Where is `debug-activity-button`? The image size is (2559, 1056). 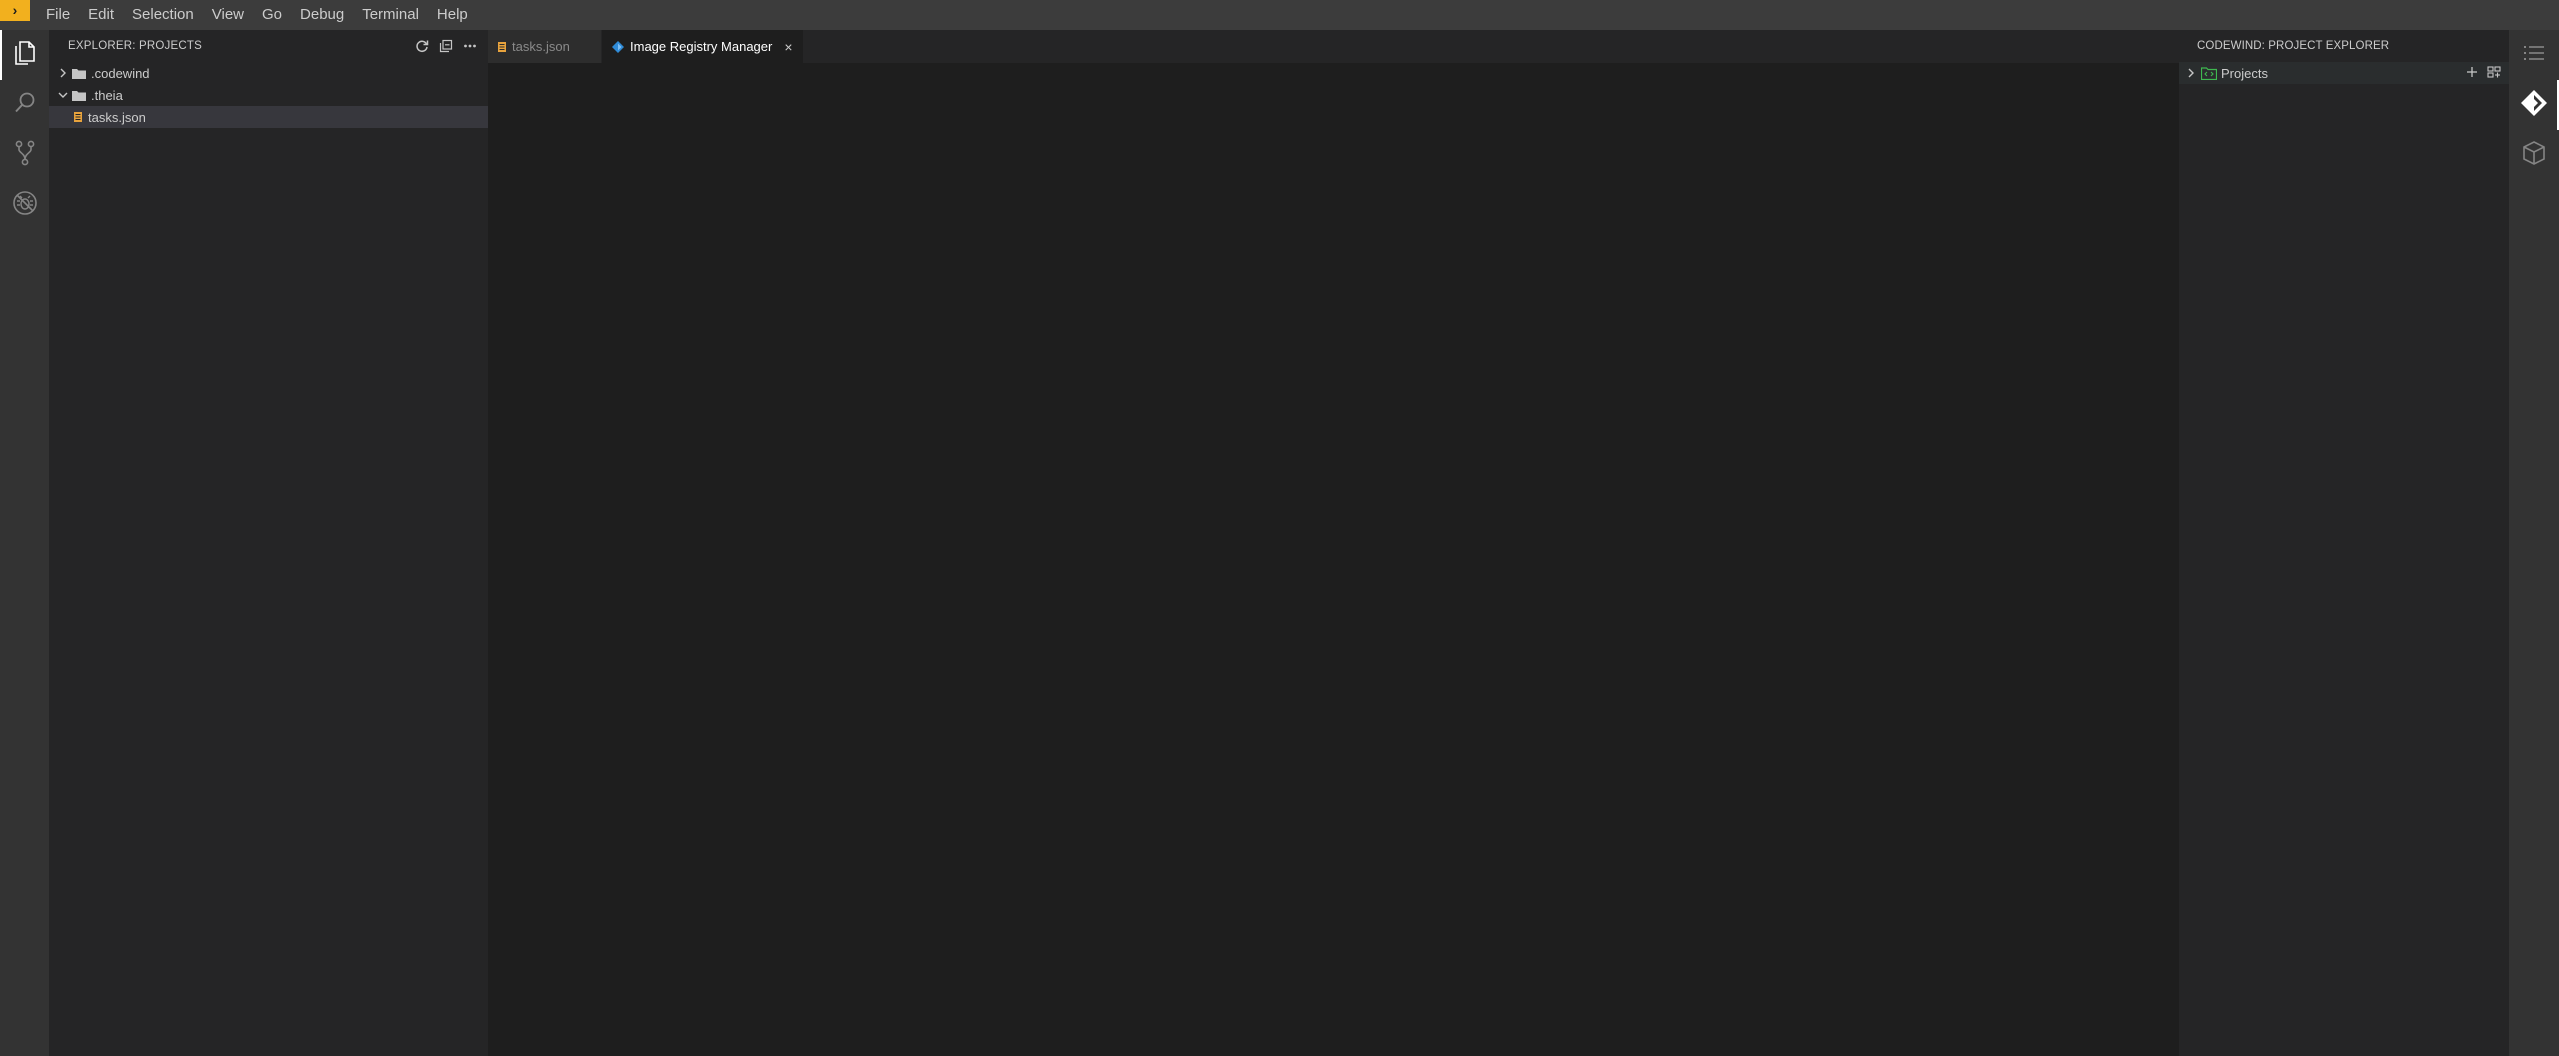
debug-activity-button is located at coordinates (24, 205).